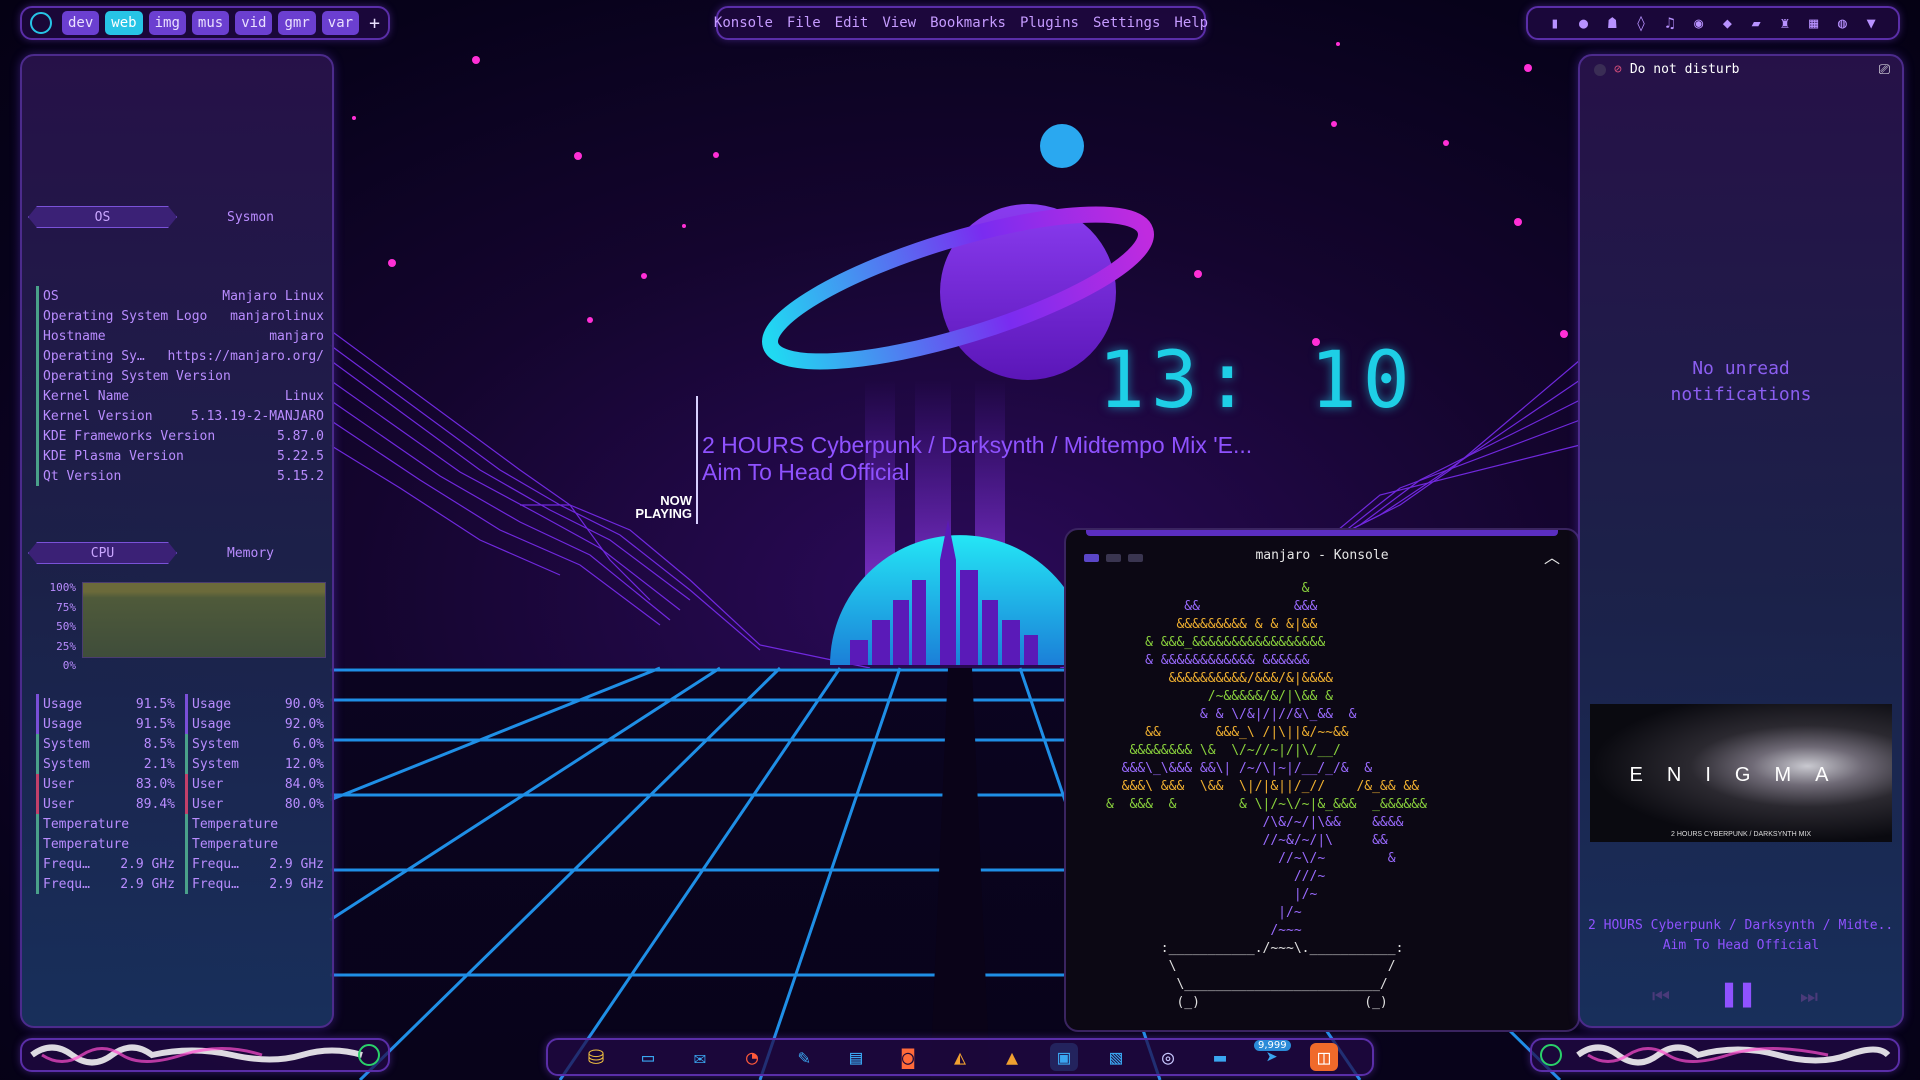 The width and height of the screenshot is (1920, 1080). Describe the element at coordinates (1239, 768) in the screenshot. I see `terminal-line: &&&\_\&&& &&\| /~/\|~|/__/_/& &` at that location.